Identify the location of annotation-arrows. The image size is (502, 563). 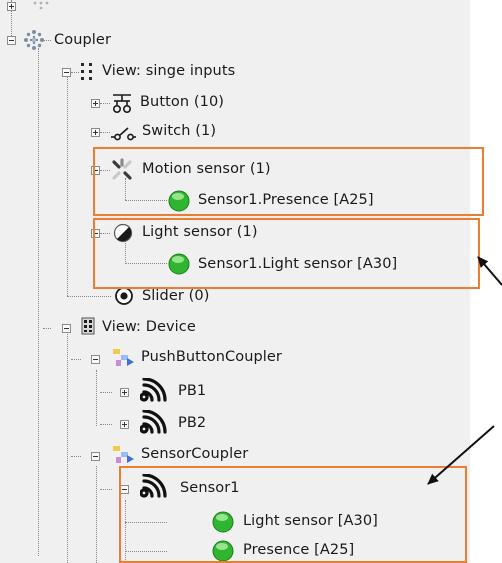
(464, 370).